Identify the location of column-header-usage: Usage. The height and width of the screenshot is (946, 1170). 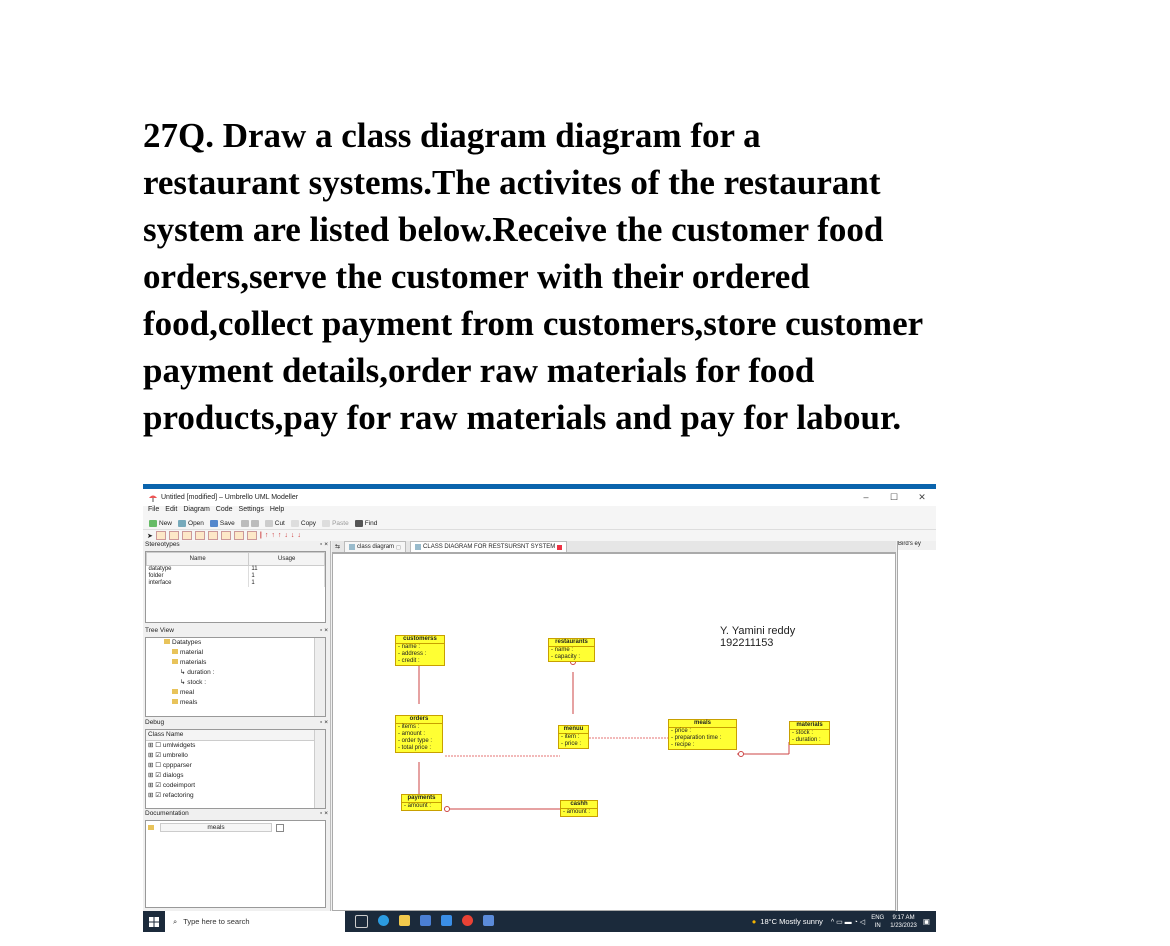
(286, 559).